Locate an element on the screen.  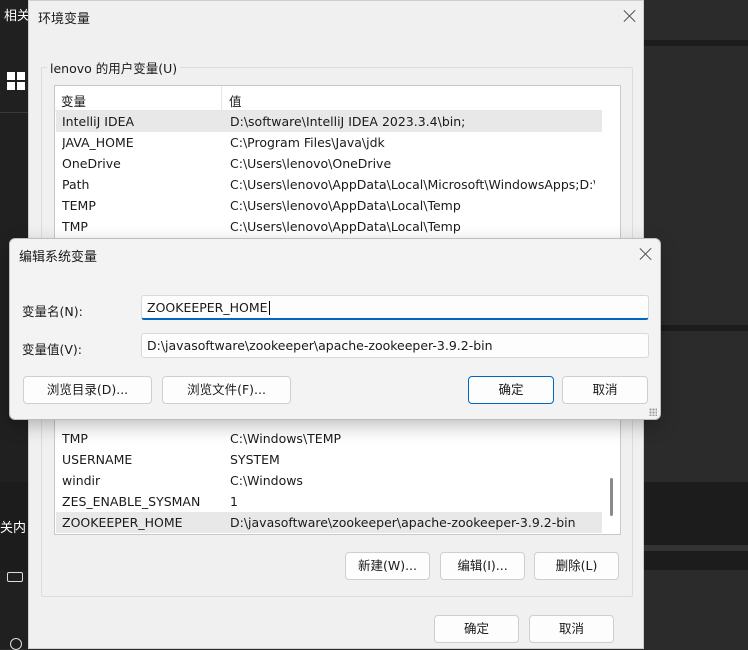
variable-value: SYSTEM is located at coordinates (255, 459).